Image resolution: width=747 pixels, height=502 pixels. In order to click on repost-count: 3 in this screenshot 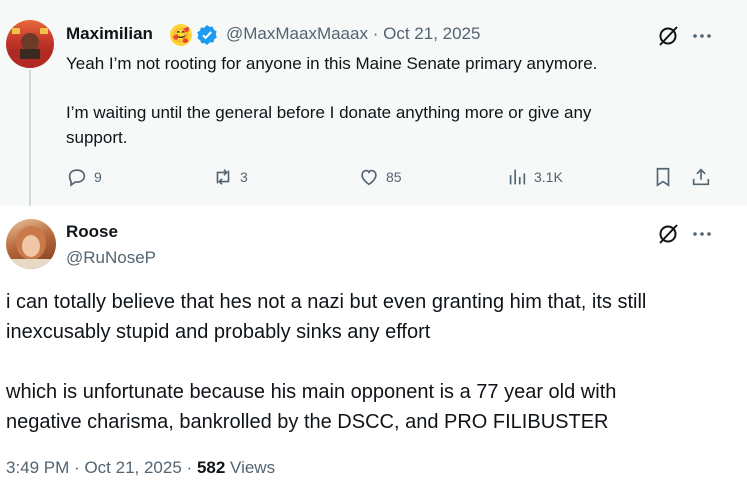, I will do `click(244, 177)`.